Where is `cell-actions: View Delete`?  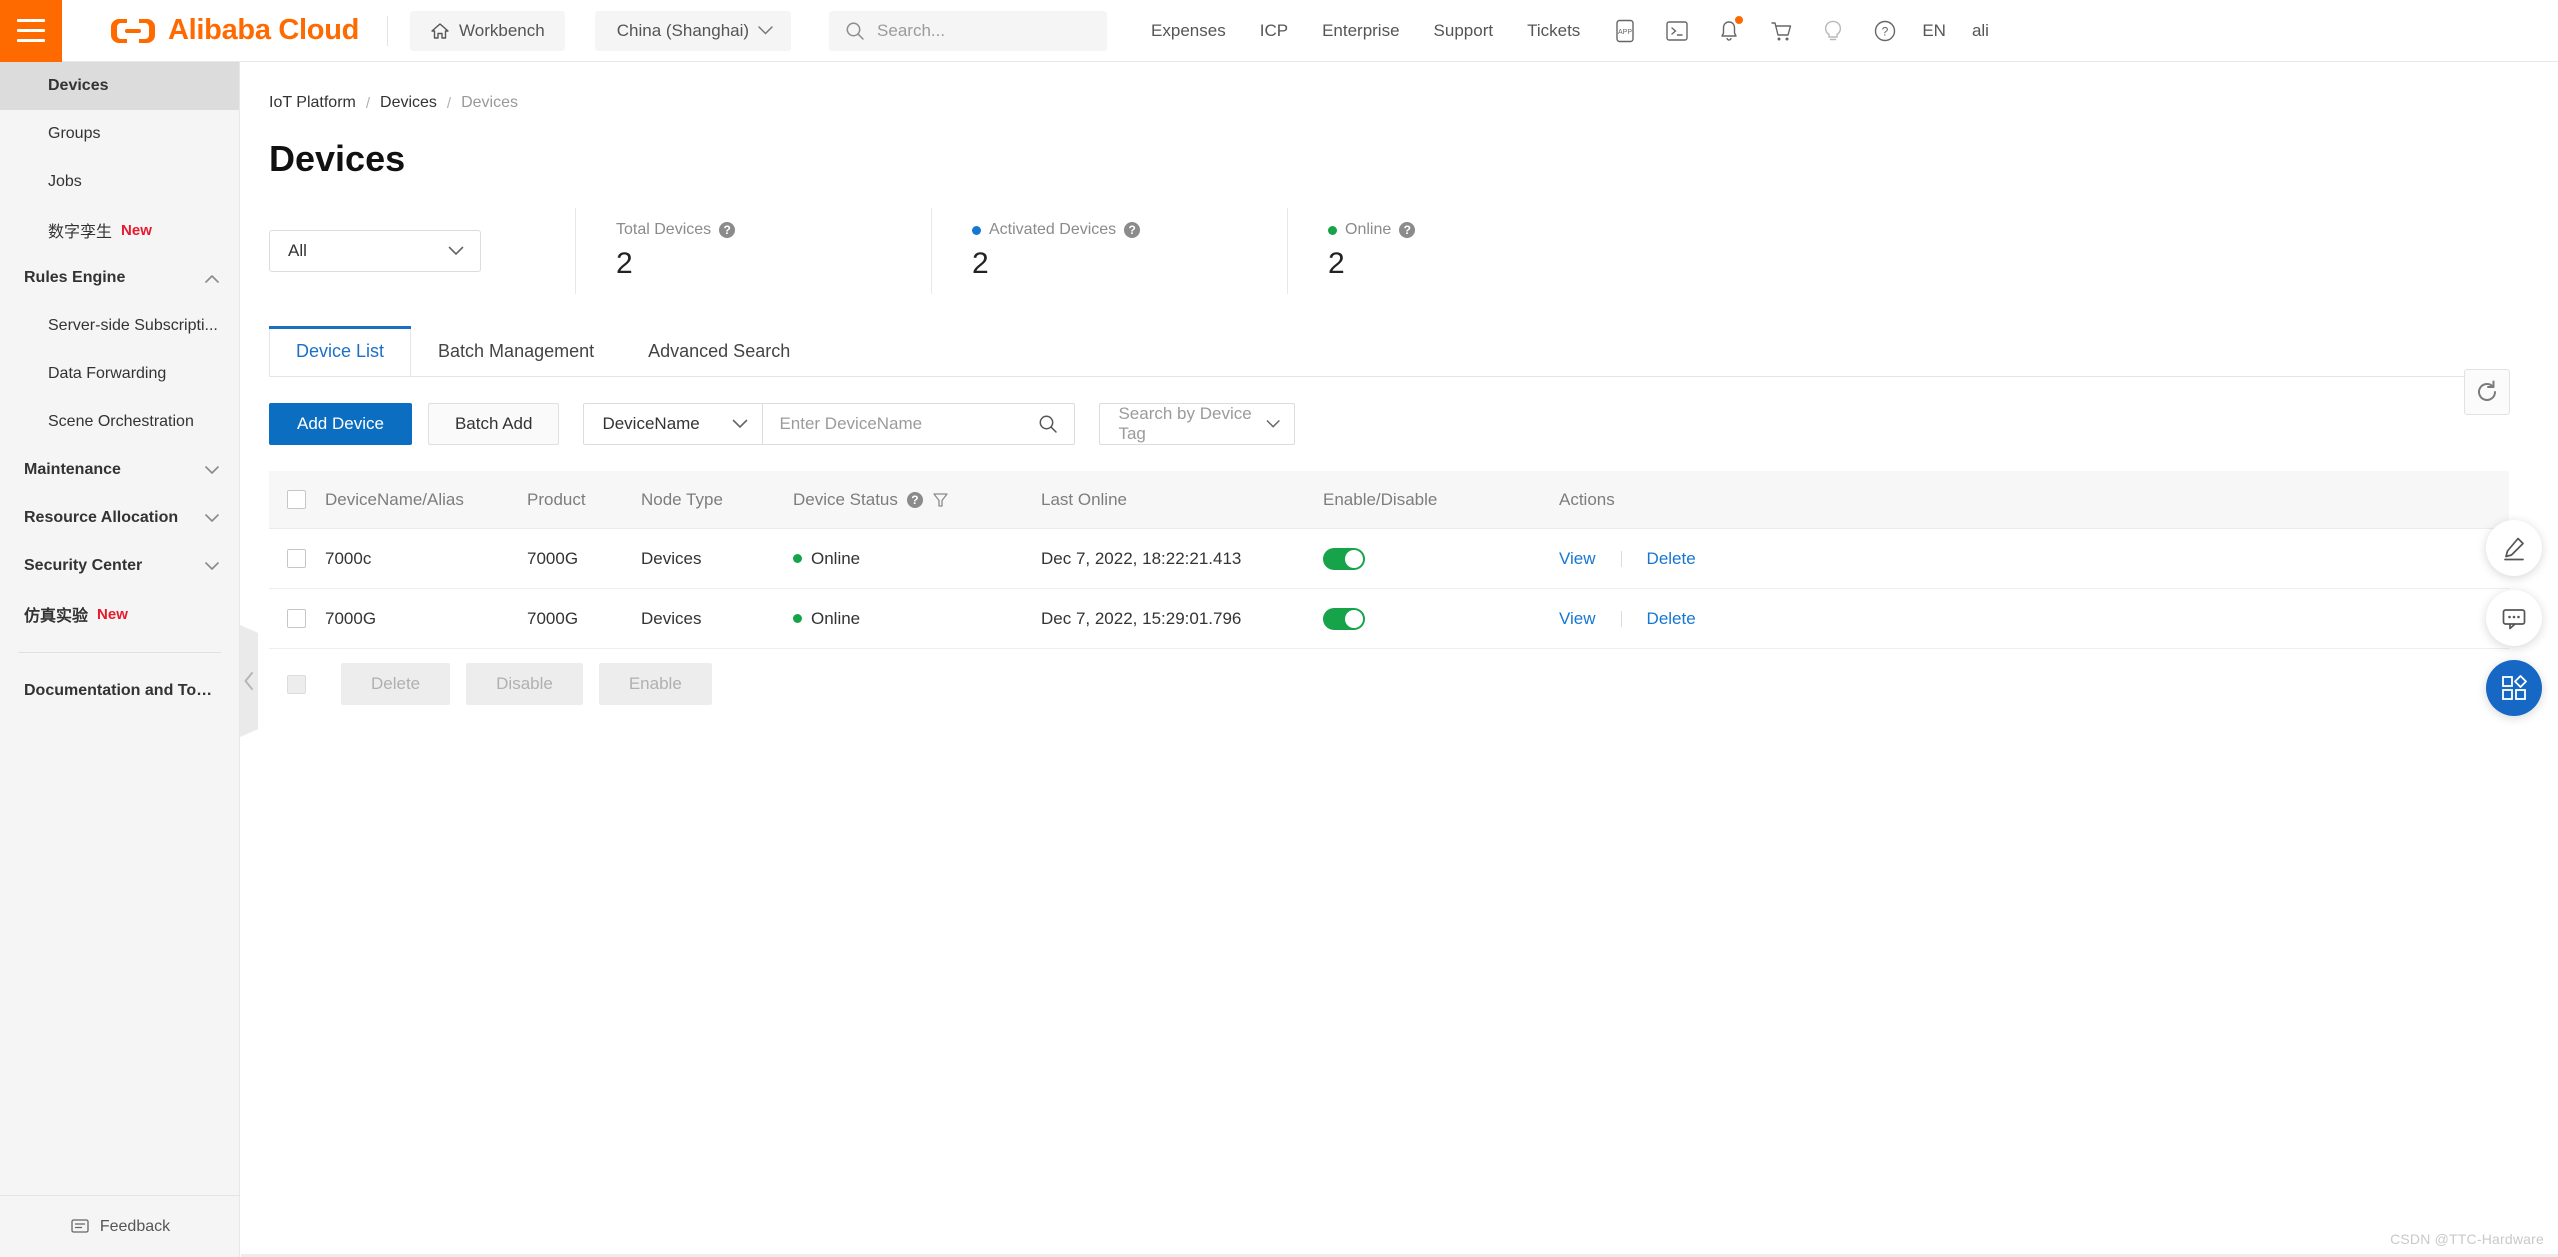 cell-actions: View Delete is located at coordinates (2034, 559).